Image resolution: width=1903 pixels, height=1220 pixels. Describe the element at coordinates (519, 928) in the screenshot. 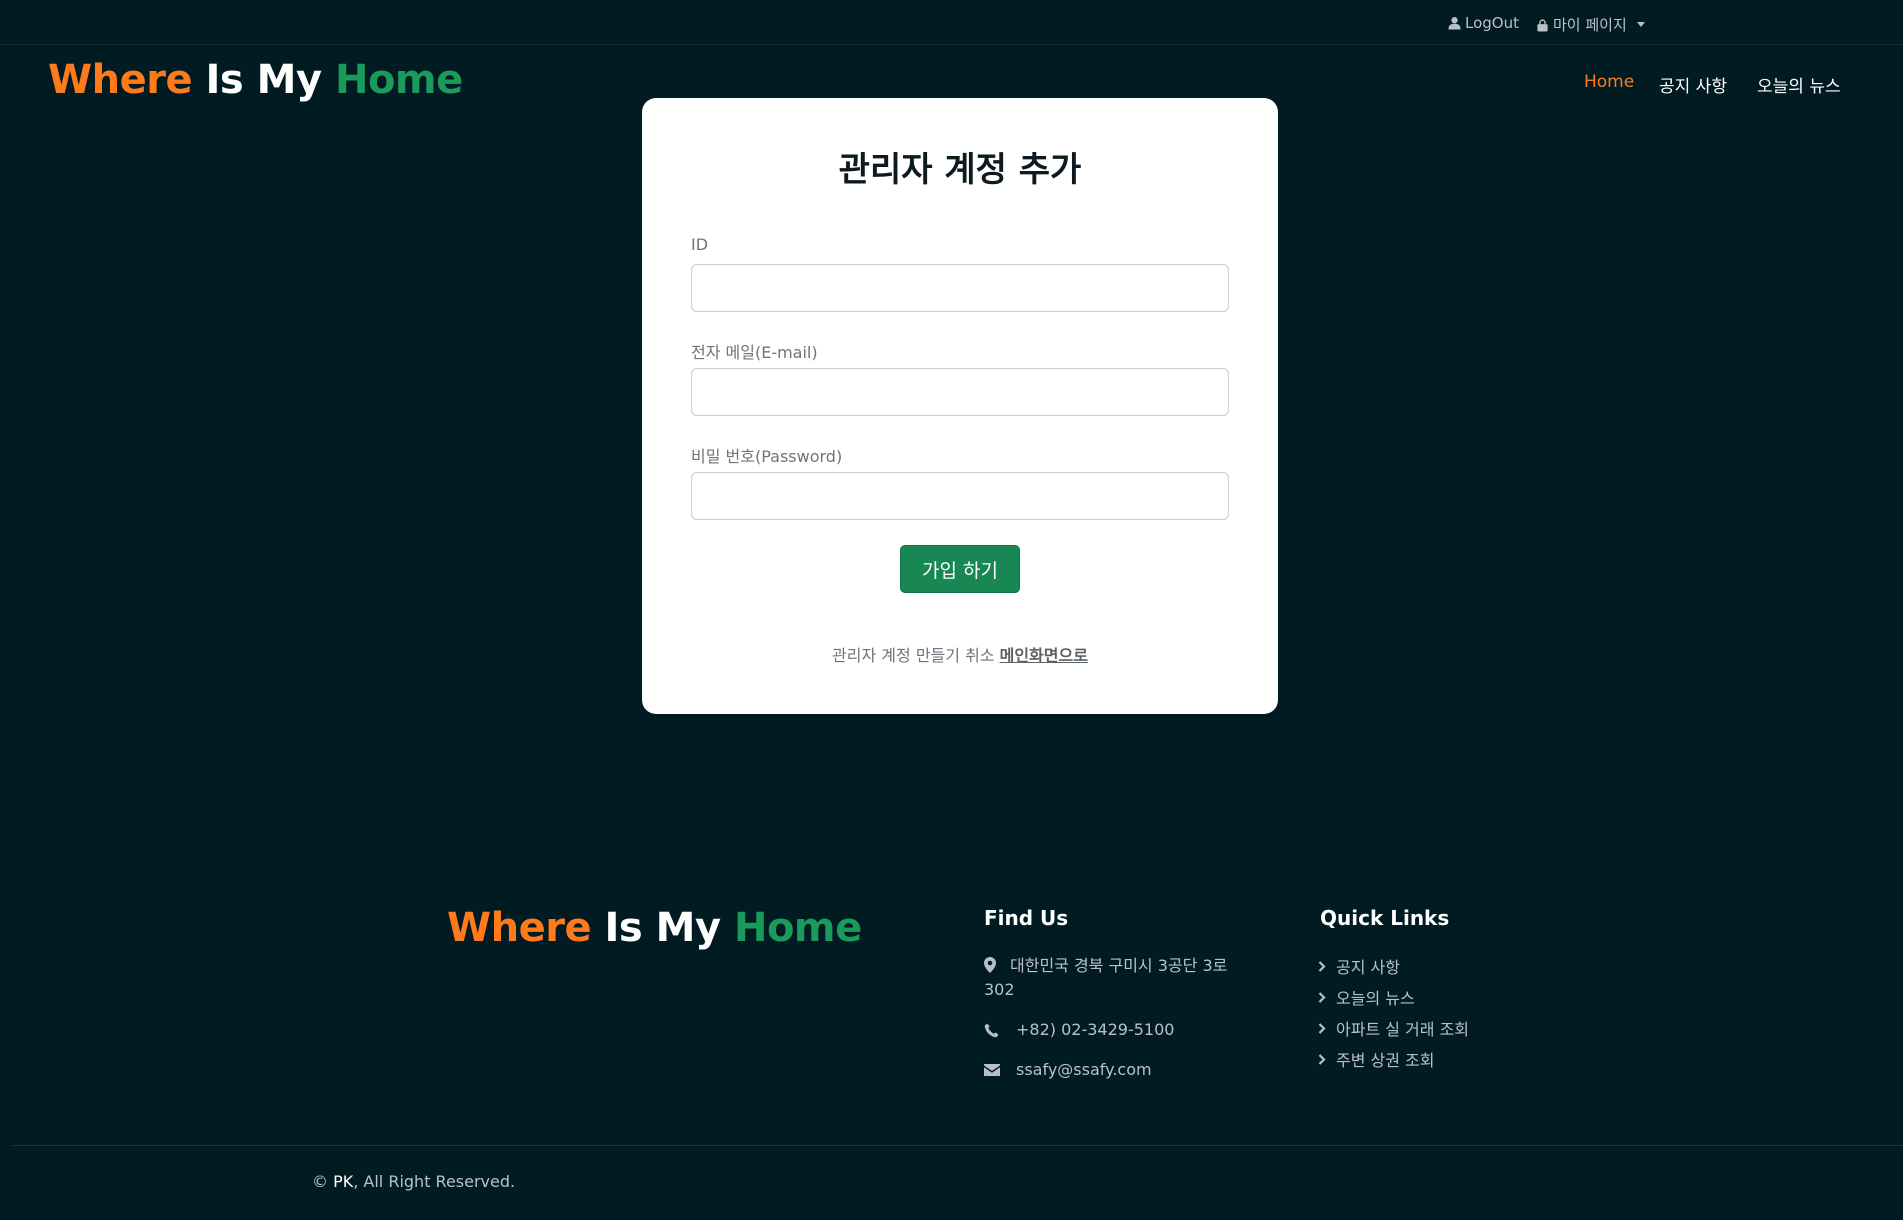

I see `footer-brand-part-1: Where` at that location.